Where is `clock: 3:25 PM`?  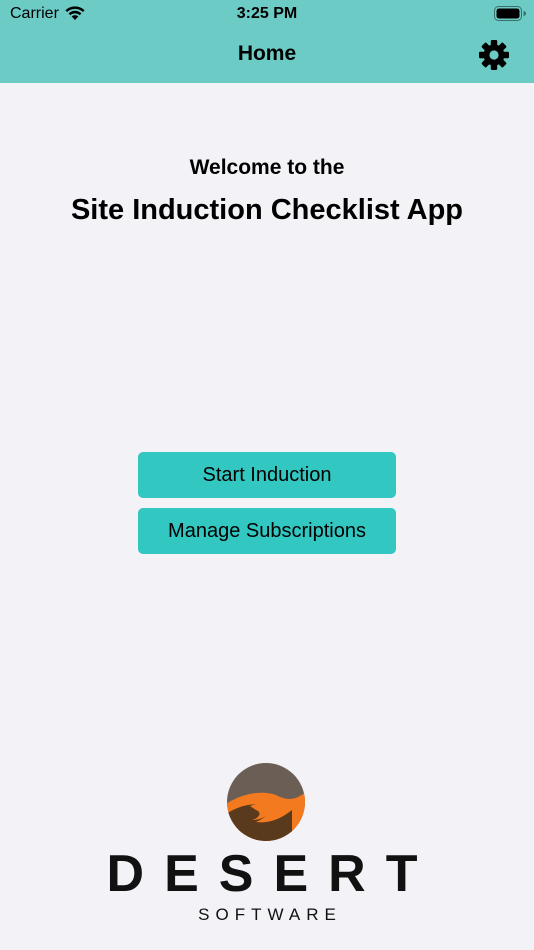
clock: 3:25 PM is located at coordinates (267, 13).